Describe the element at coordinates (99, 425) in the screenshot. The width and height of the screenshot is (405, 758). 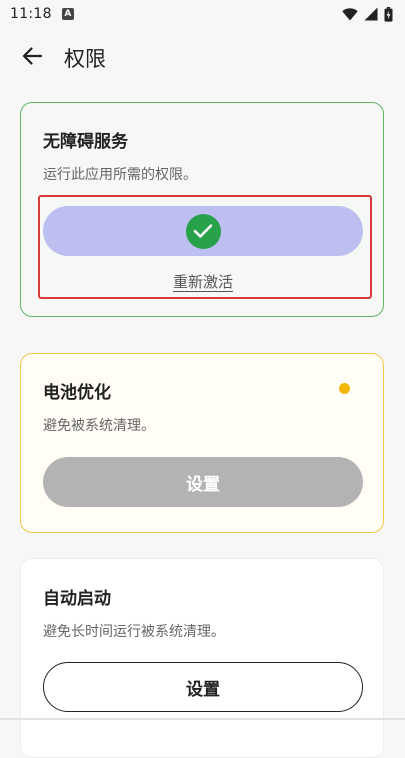
I see `battery-card-description: 避免被系统清理。` at that location.